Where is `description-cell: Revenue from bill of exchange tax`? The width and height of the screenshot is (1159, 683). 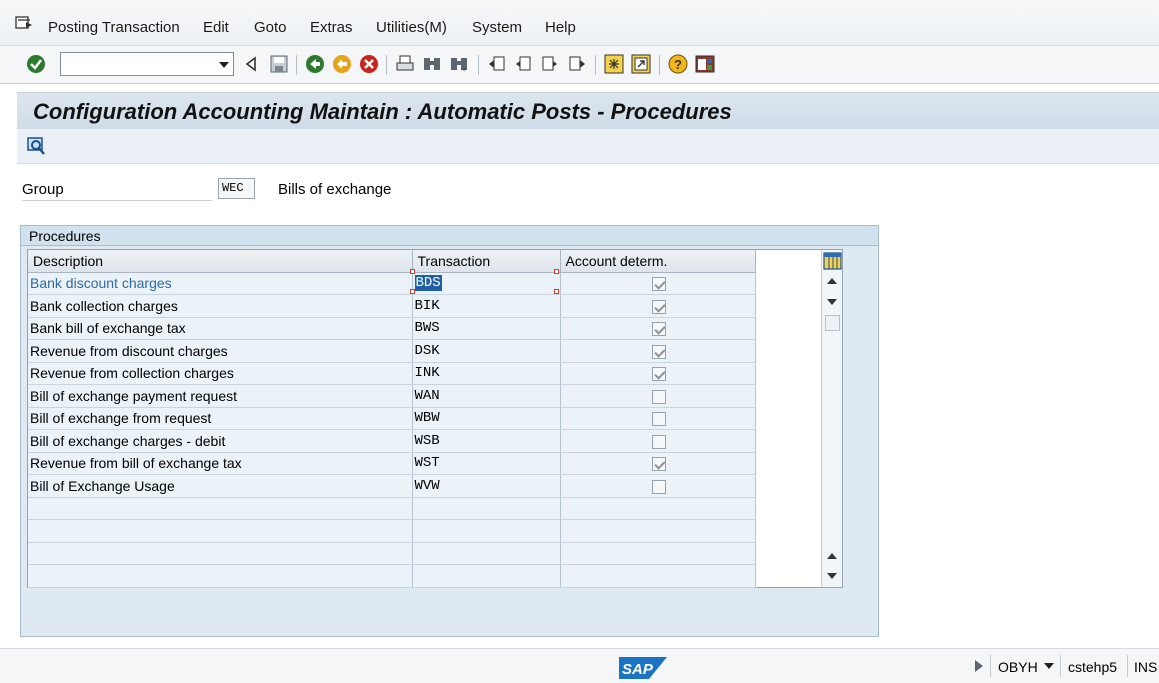
description-cell: Revenue from bill of exchange tax is located at coordinates (220, 463).